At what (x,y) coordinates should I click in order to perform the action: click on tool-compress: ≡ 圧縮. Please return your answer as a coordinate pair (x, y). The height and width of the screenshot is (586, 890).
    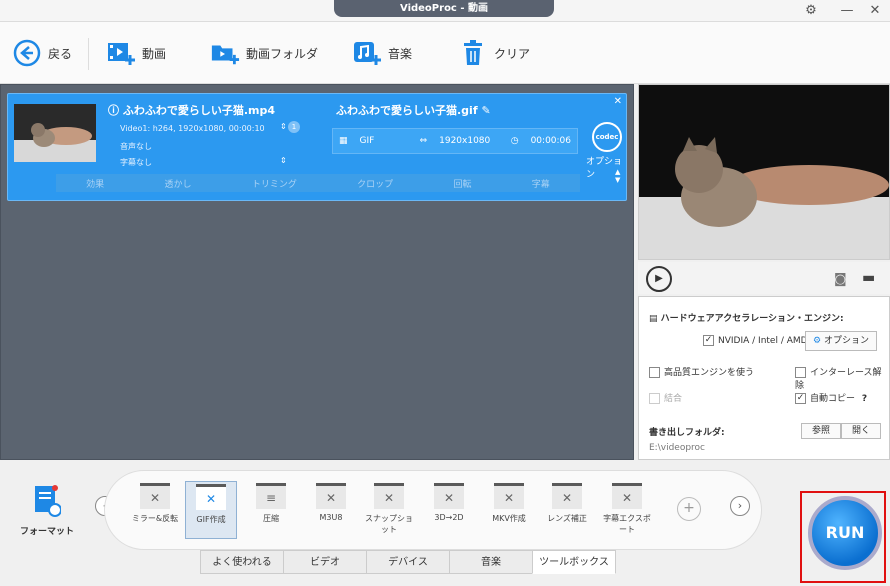
    Looking at the image, I should click on (271, 510).